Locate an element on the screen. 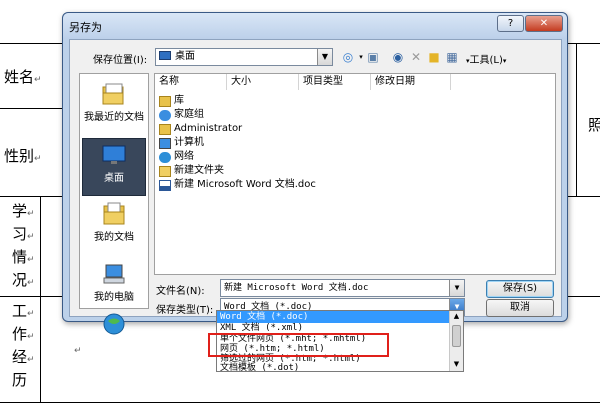 This screenshot has height=407, width=600. file-row-network: 网络 is located at coordinates (176, 157).